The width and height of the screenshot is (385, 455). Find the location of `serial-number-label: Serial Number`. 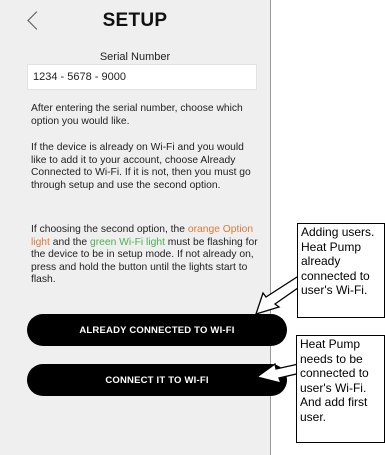

serial-number-label: Serial Number is located at coordinates (135, 57).